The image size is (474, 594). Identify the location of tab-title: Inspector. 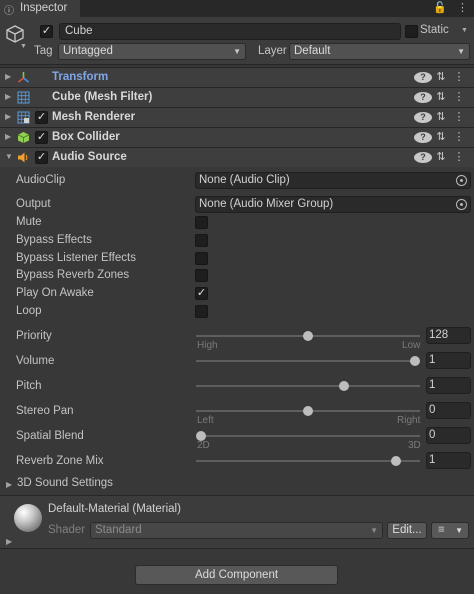
(44, 8).